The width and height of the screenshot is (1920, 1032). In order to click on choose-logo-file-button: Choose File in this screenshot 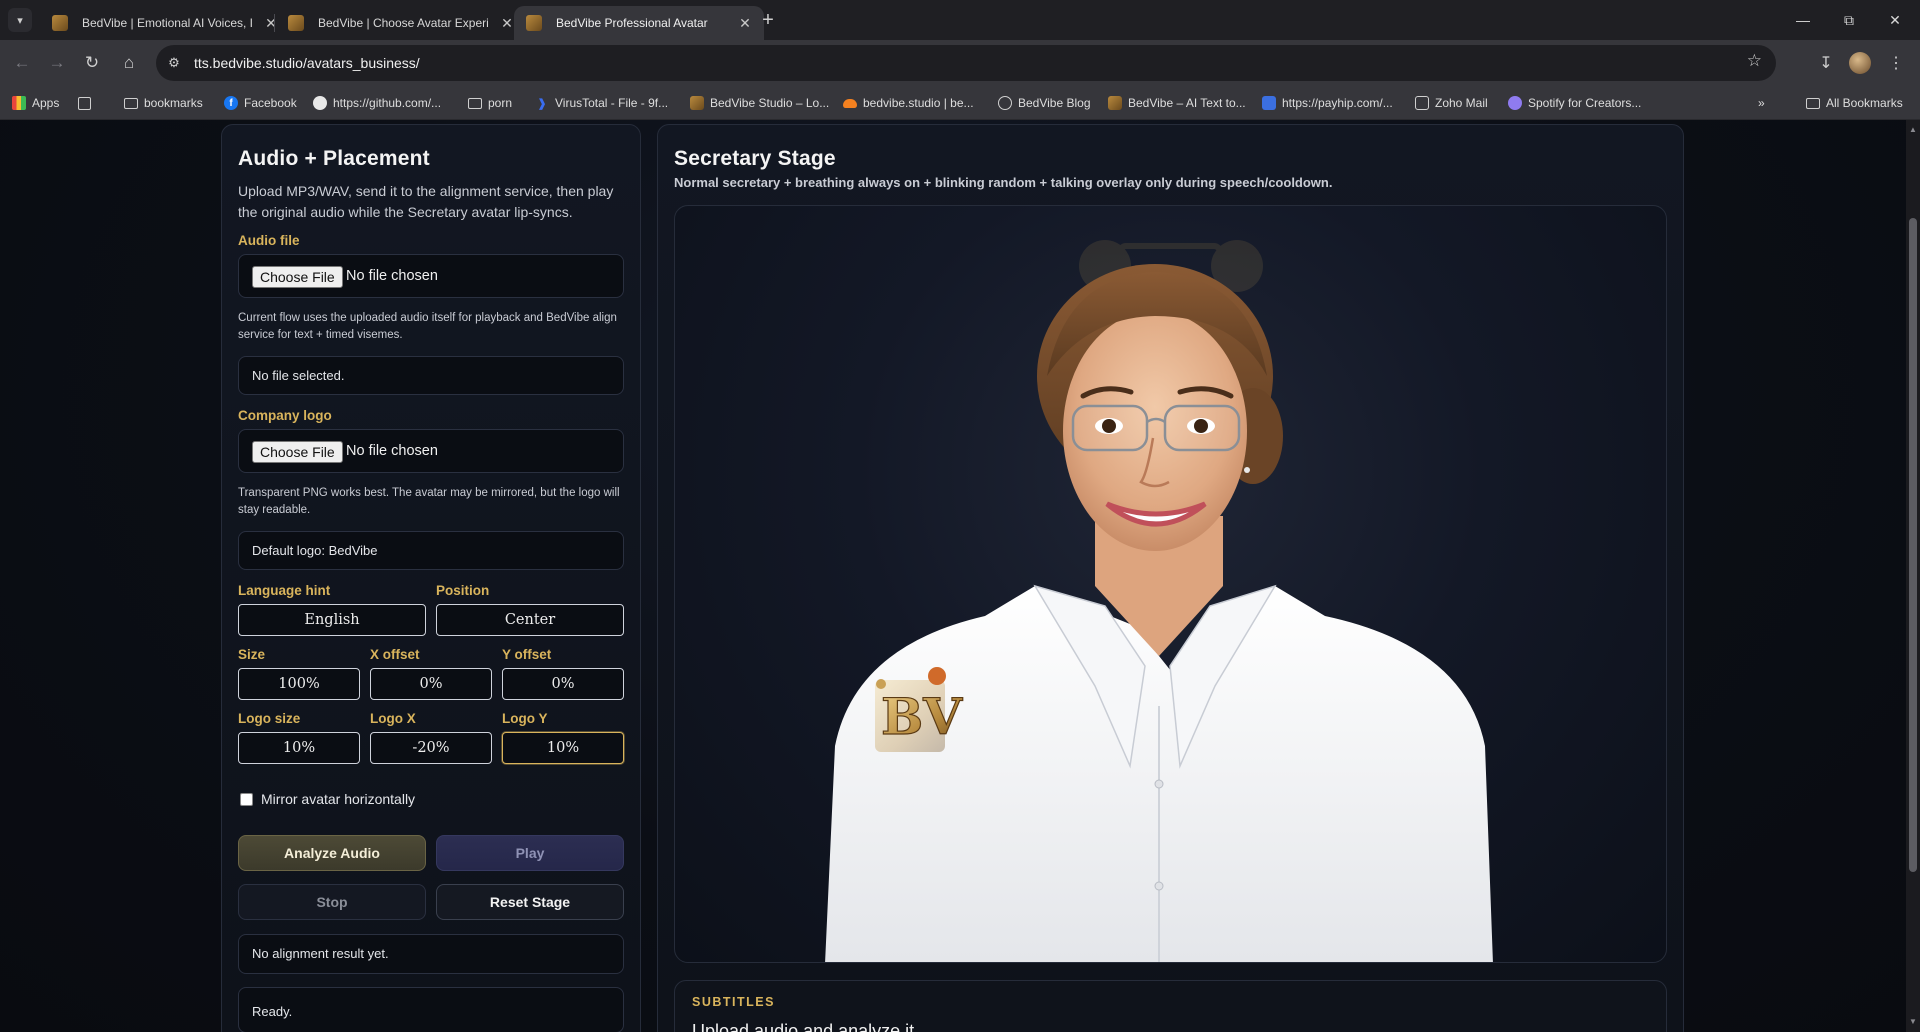, I will do `click(297, 452)`.